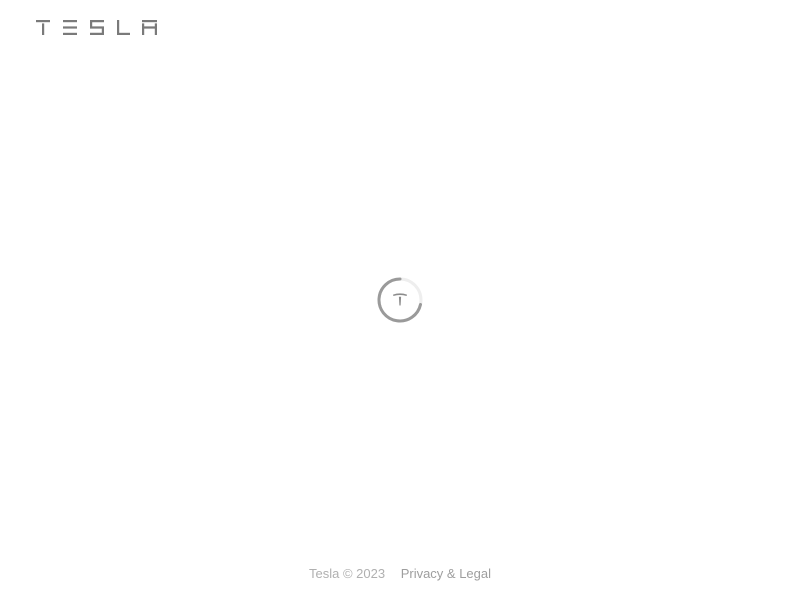 This screenshot has height=600, width=800. Describe the element at coordinates (400, 574) in the screenshot. I see `footer: Tesla © 2023 Privacy & Legal` at that location.